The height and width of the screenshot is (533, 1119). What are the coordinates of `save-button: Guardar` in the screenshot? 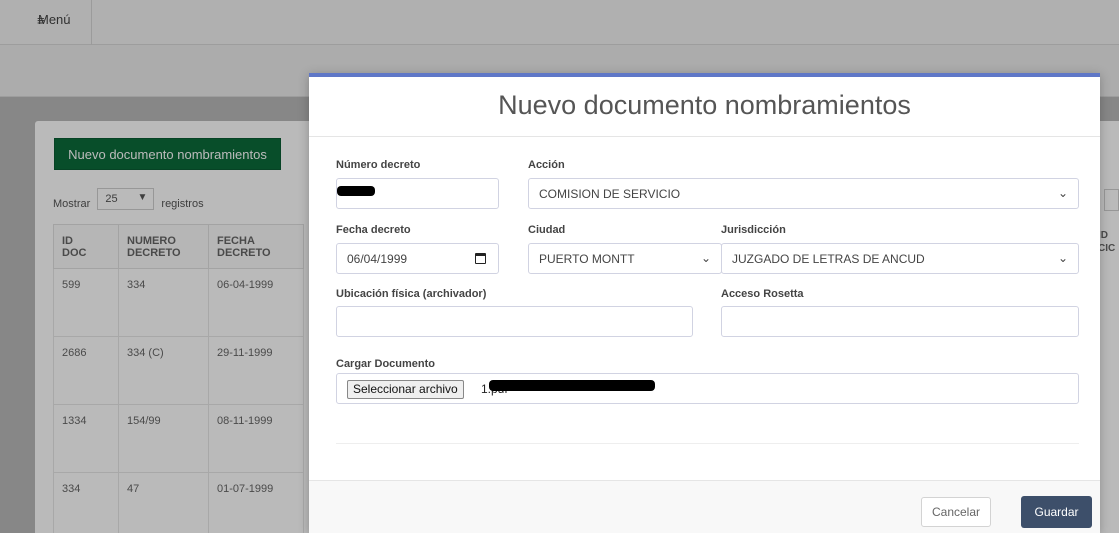 It's located at (1056, 512).